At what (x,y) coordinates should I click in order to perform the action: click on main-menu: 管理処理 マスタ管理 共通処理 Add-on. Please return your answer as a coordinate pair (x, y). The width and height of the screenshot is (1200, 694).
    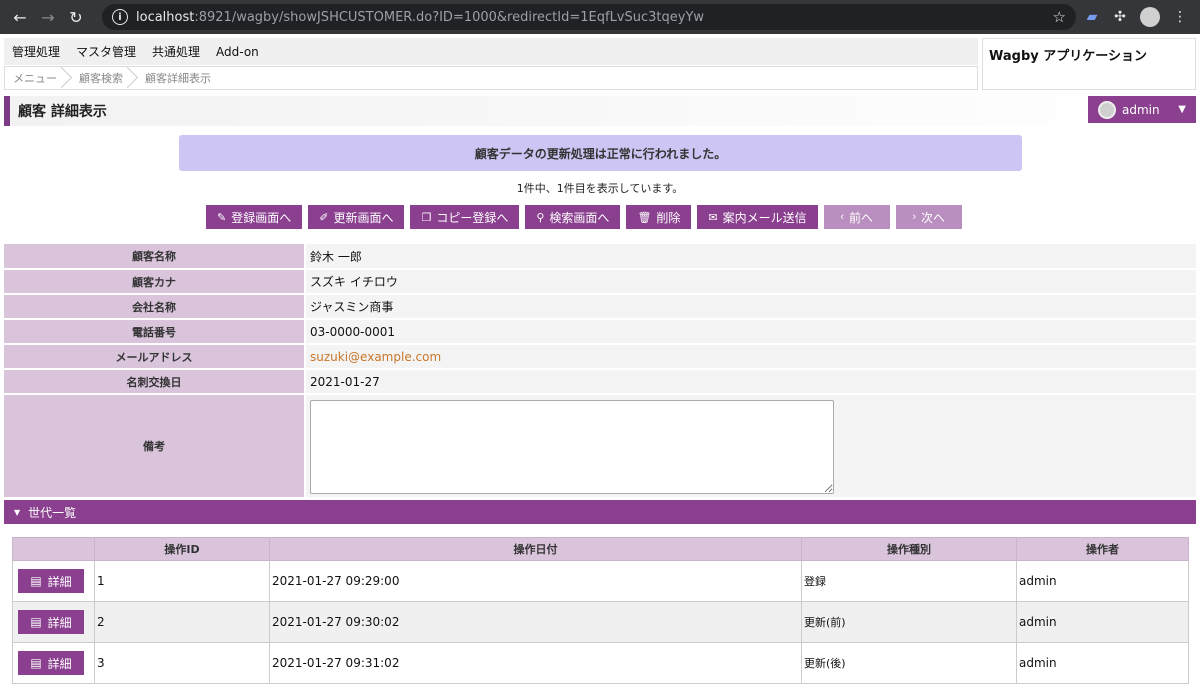
    Looking at the image, I should click on (491, 51).